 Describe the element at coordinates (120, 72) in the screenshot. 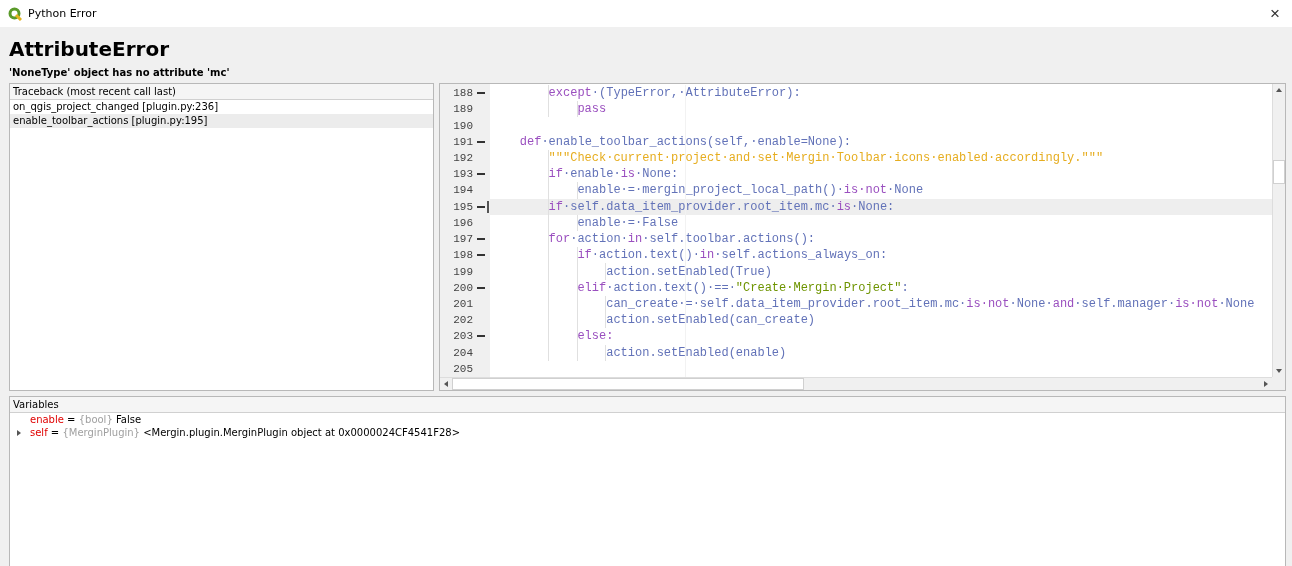

I see `error-message: 'NoneType' object has no attribute 'mc'` at that location.